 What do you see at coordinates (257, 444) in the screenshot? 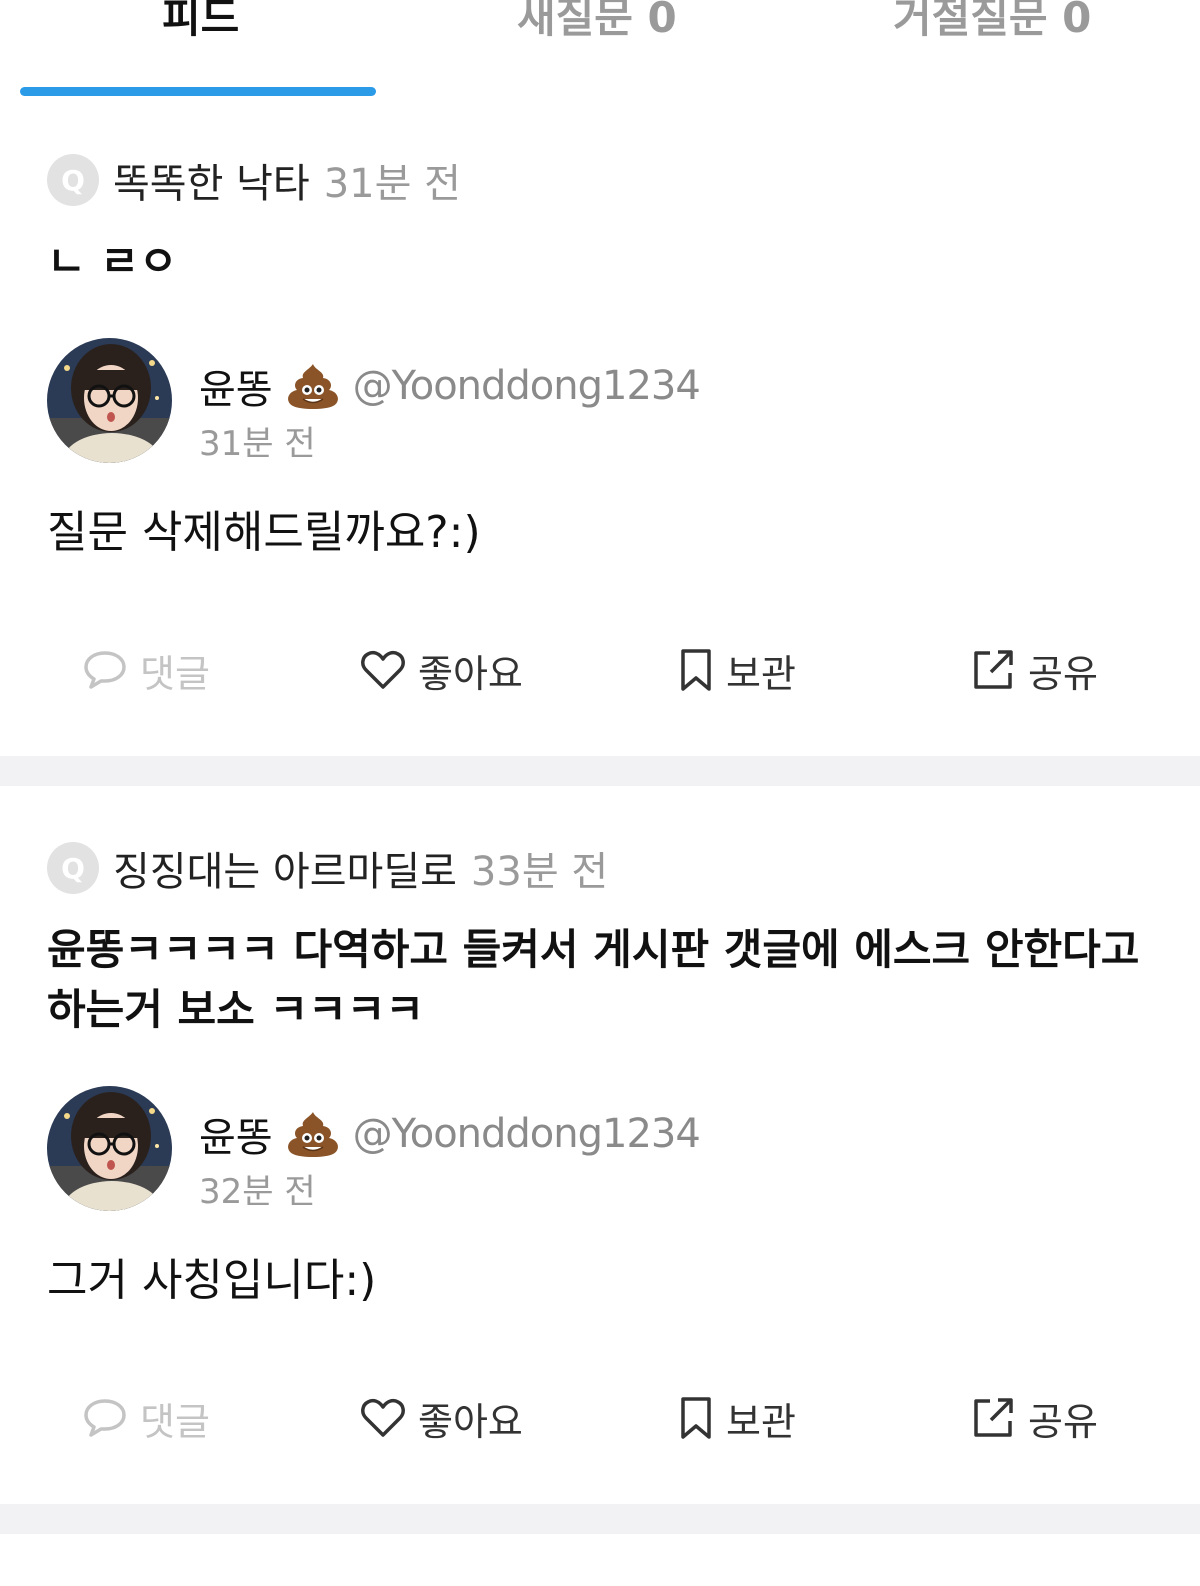
I see `answer-time: 31분 전` at bounding box center [257, 444].